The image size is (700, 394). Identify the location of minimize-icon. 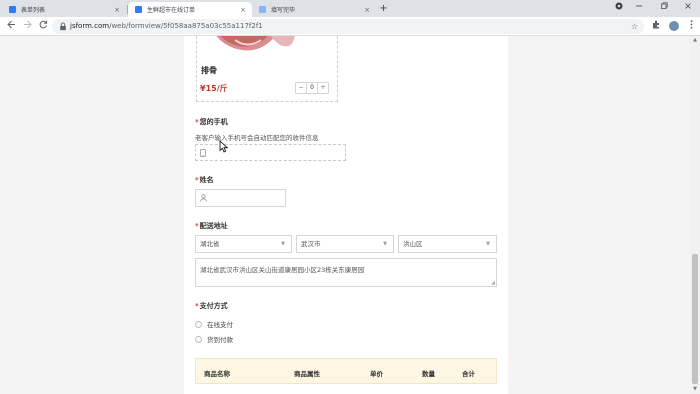
(639, 8).